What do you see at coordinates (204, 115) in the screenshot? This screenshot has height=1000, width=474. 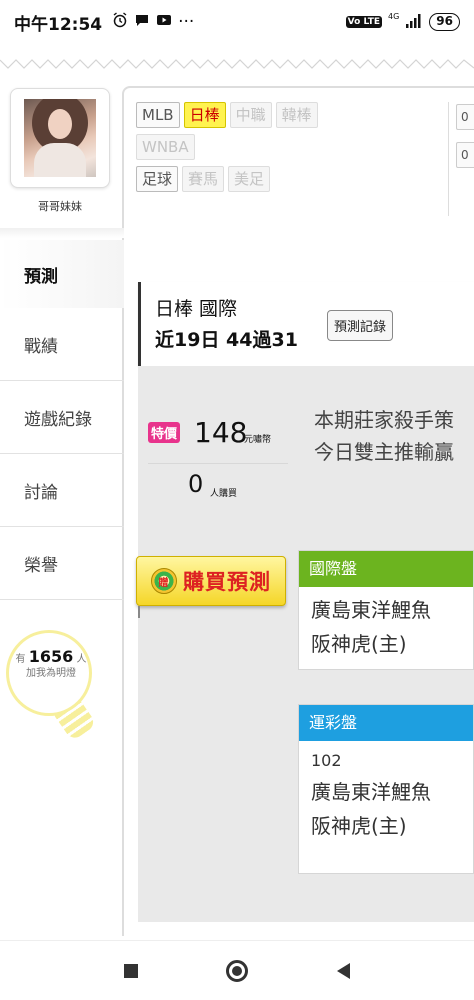 I see `tag-npb: 日棒` at bounding box center [204, 115].